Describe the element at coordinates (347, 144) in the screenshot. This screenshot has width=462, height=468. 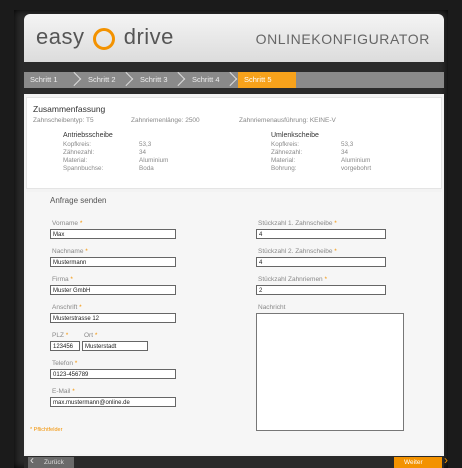
I see `umlenk-value: 53,3` at that location.